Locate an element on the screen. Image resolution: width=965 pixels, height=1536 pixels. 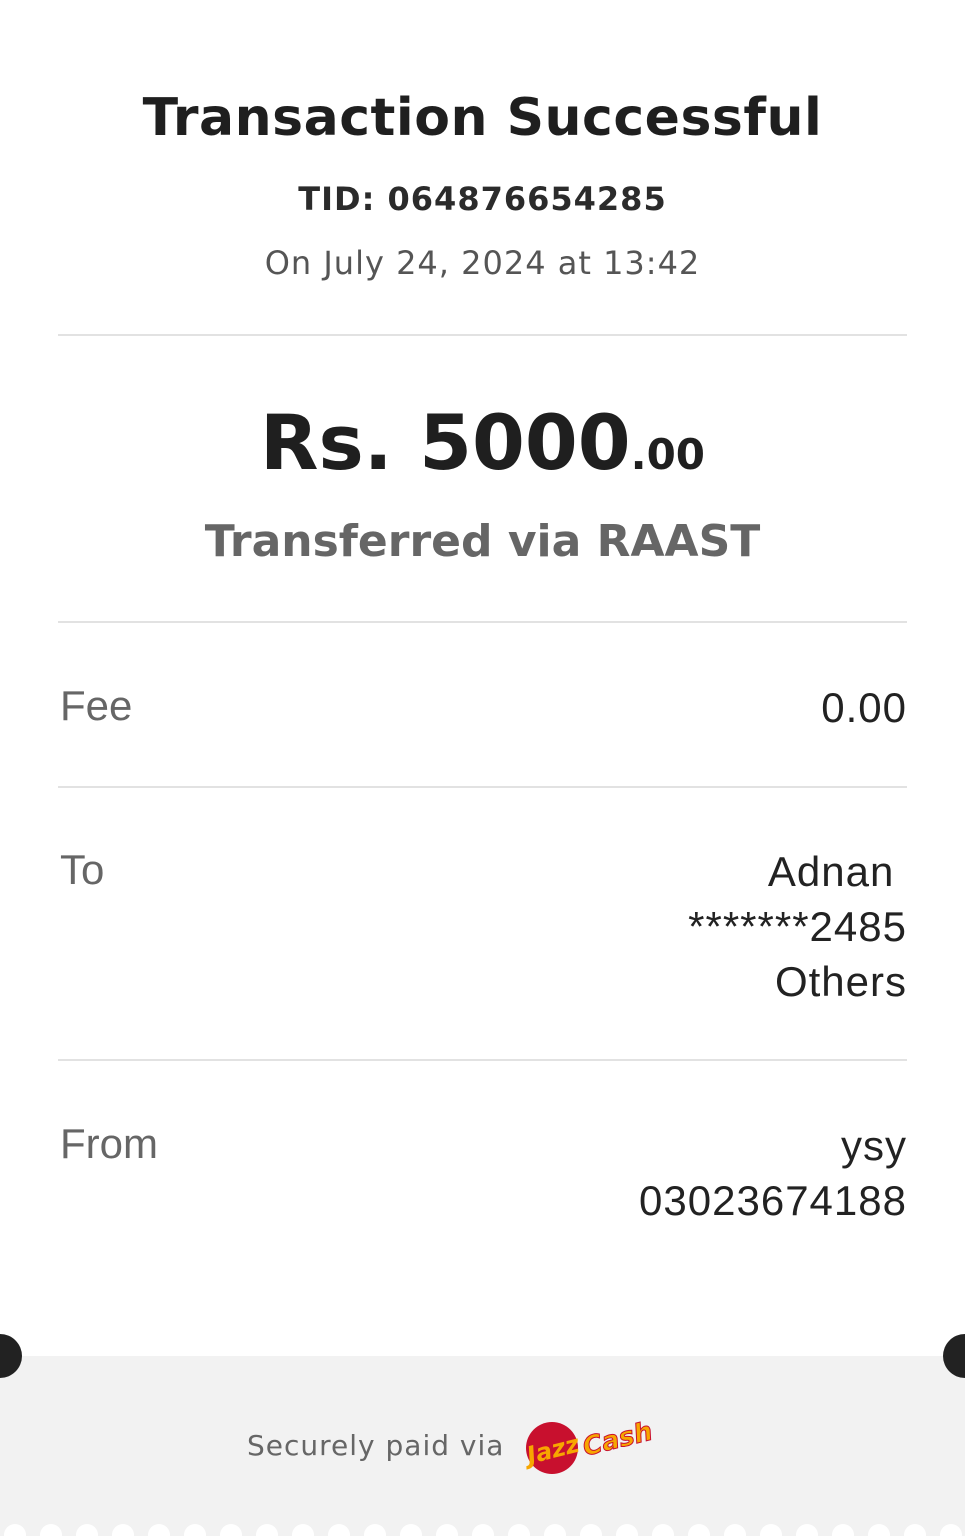
sender-name: ysy is located at coordinates (874, 1145).